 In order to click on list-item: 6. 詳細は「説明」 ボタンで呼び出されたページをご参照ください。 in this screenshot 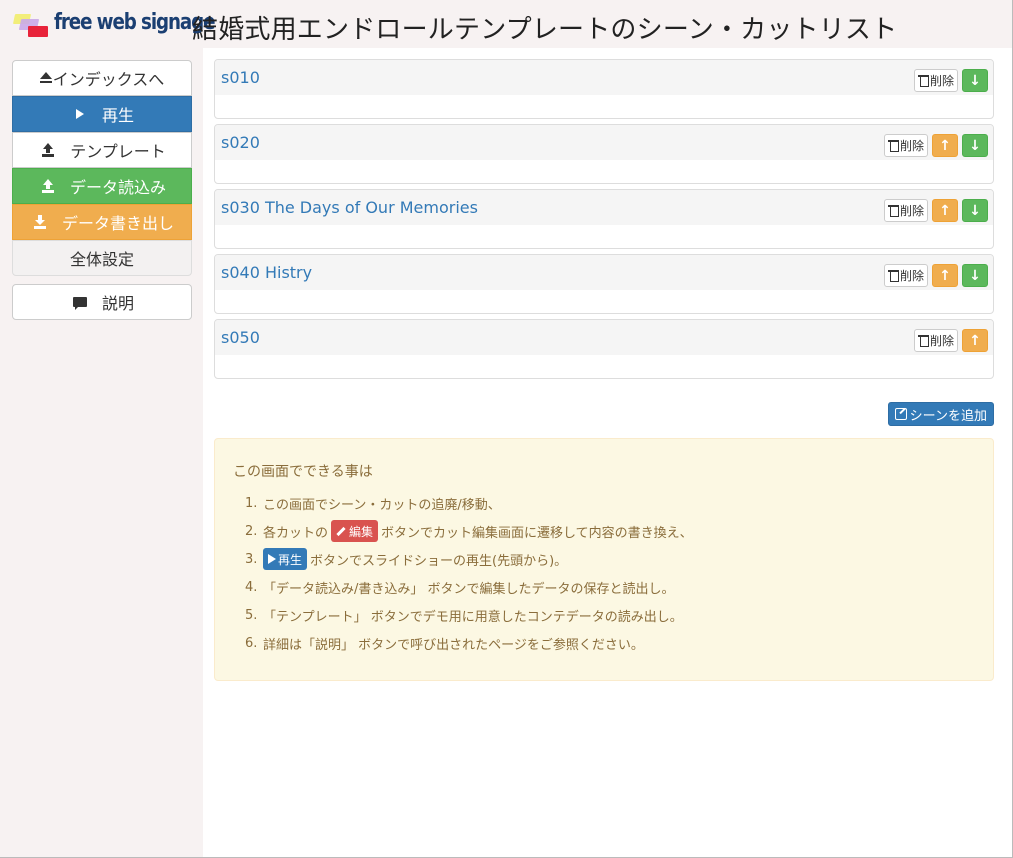, I will do `click(469, 643)`.